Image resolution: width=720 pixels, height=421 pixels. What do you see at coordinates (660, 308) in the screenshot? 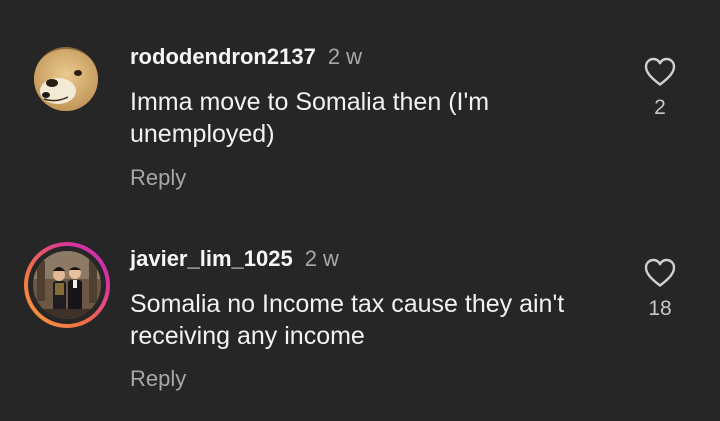
I see `like-count: 18` at bounding box center [660, 308].